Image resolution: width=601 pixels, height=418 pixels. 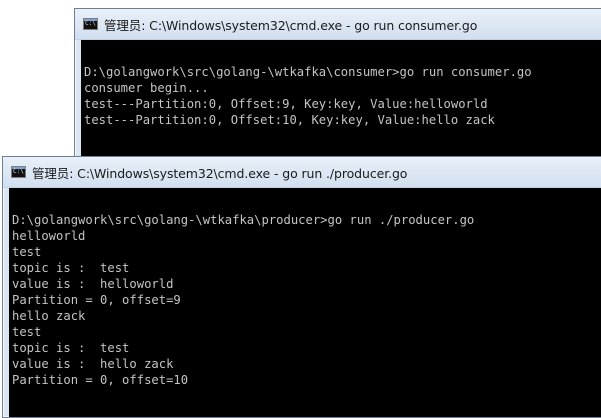 What do you see at coordinates (93, 364) in the screenshot?
I see `console-line: value is : hello zack` at bounding box center [93, 364].